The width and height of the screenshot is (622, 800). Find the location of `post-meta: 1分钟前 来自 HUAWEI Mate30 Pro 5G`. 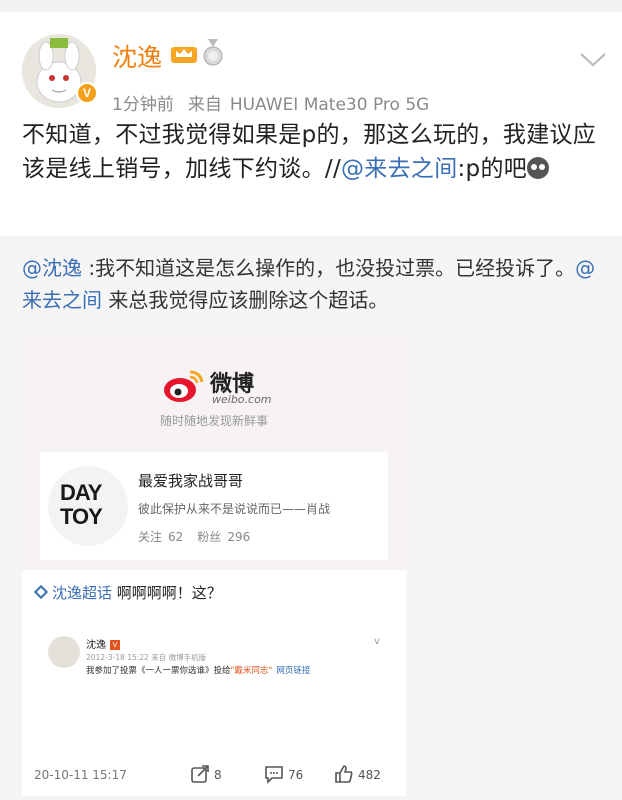

post-meta: 1分钟前 来自 HUAWEI Mate30 Pro 5G is located at coordinates (270, 102).